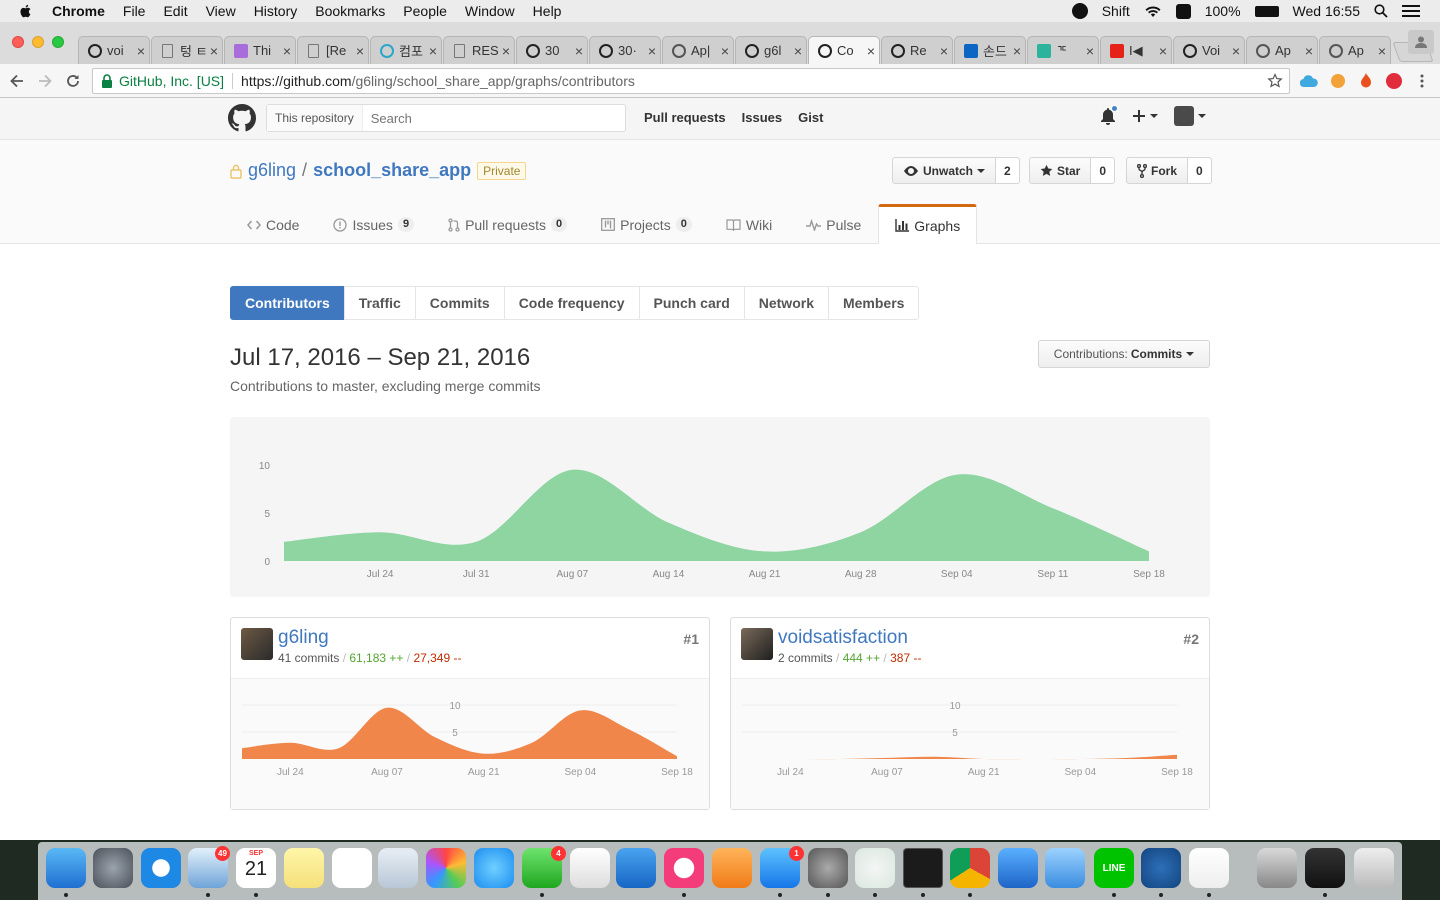 The width and height of the screenshot is (1440, 900). What do you see at coordinates (698, 50) in the screenshot?
I see `browser-tab: Ap| ×` at bounding box center [698, 50].